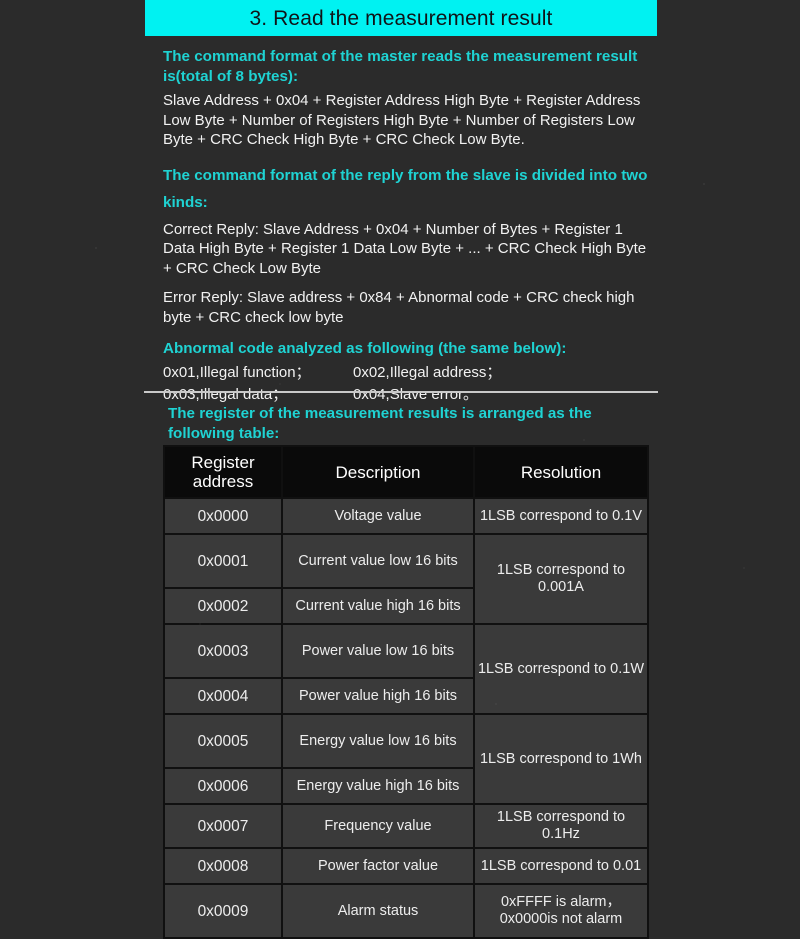  Describe the element at coordinates (561, 579) in the screenshot. I see `cell-resolution: 1LSB correspond to 0.001A` at that location.